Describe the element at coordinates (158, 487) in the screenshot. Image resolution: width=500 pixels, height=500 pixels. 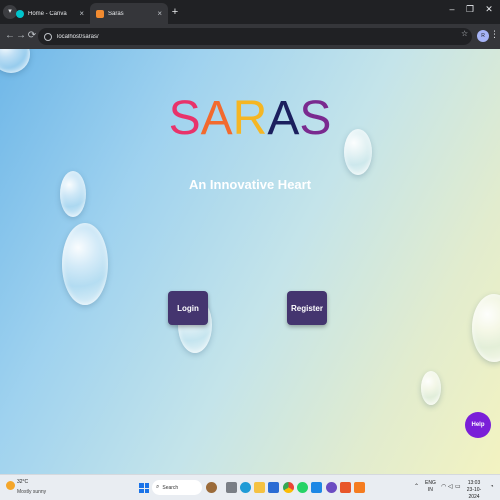
I see `search-icon: ⌕` at that location.